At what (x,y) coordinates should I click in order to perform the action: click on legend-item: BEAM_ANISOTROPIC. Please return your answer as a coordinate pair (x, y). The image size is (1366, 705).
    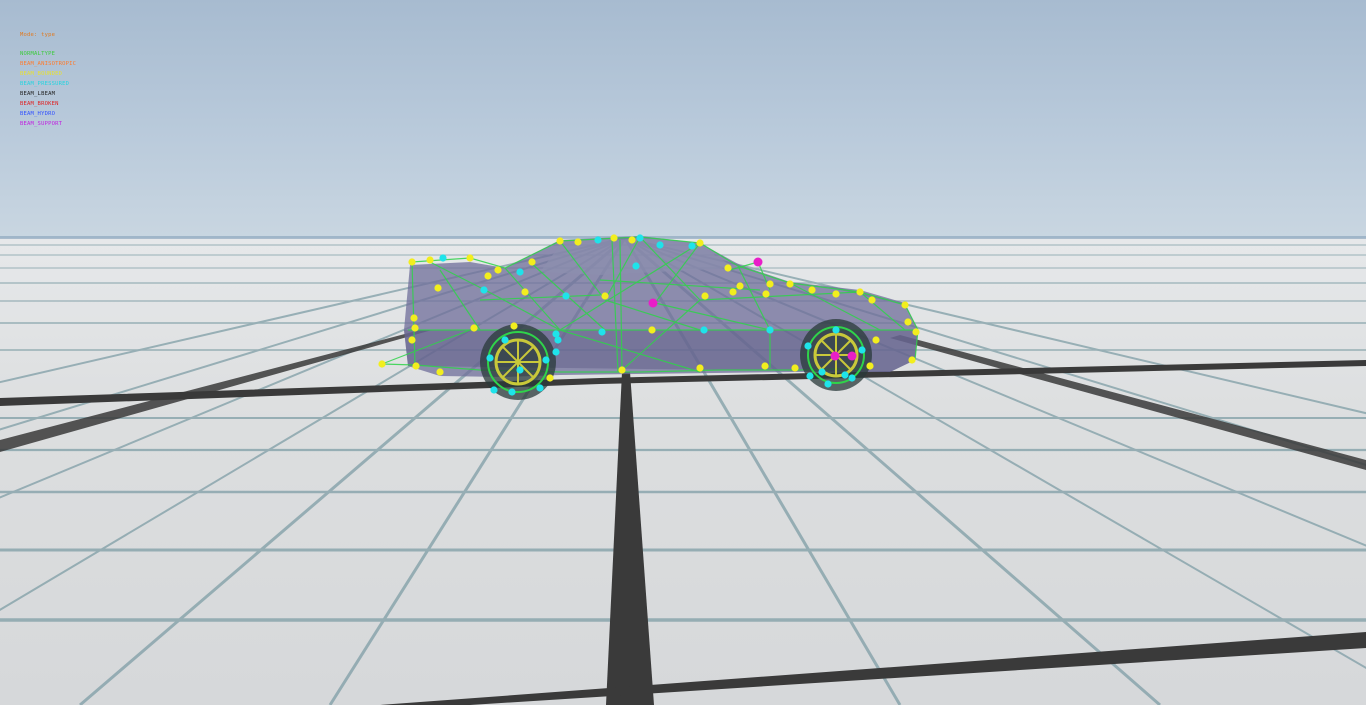
    Looking at the image, I should click on (48, 64).